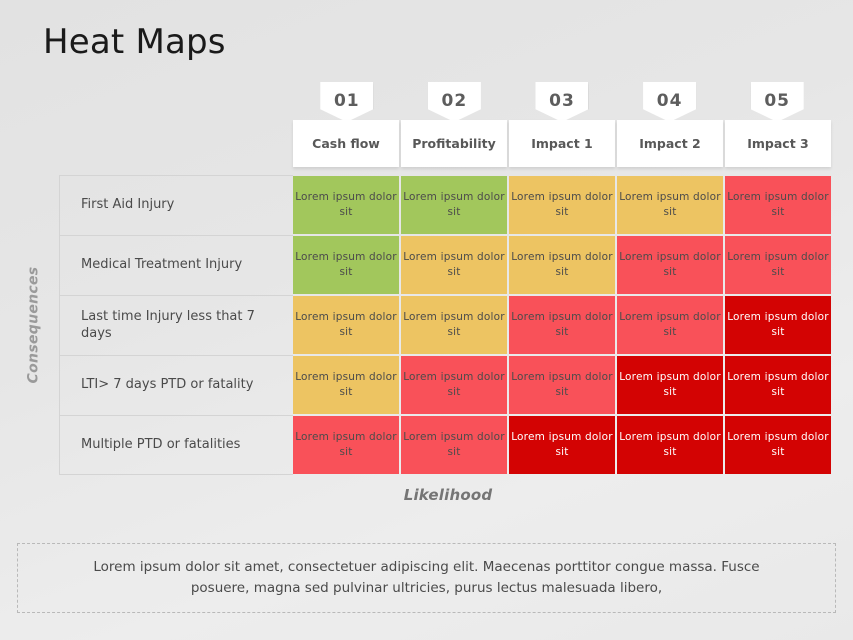  Describe the element at coordinates (777, 102) in the screenshot. I see `column-number-badge: 05` at that location.